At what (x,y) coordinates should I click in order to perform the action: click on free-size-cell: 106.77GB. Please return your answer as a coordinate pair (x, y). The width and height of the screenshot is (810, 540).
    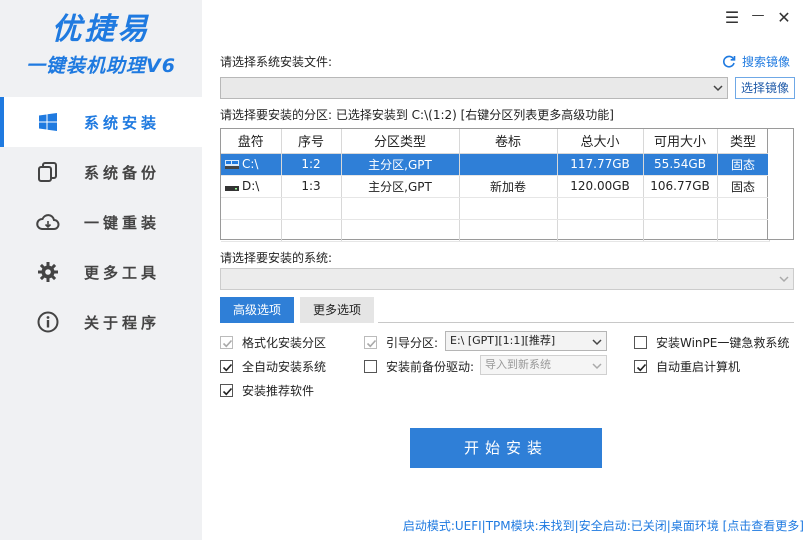
    Looking at the image, I should click on (680, 186).